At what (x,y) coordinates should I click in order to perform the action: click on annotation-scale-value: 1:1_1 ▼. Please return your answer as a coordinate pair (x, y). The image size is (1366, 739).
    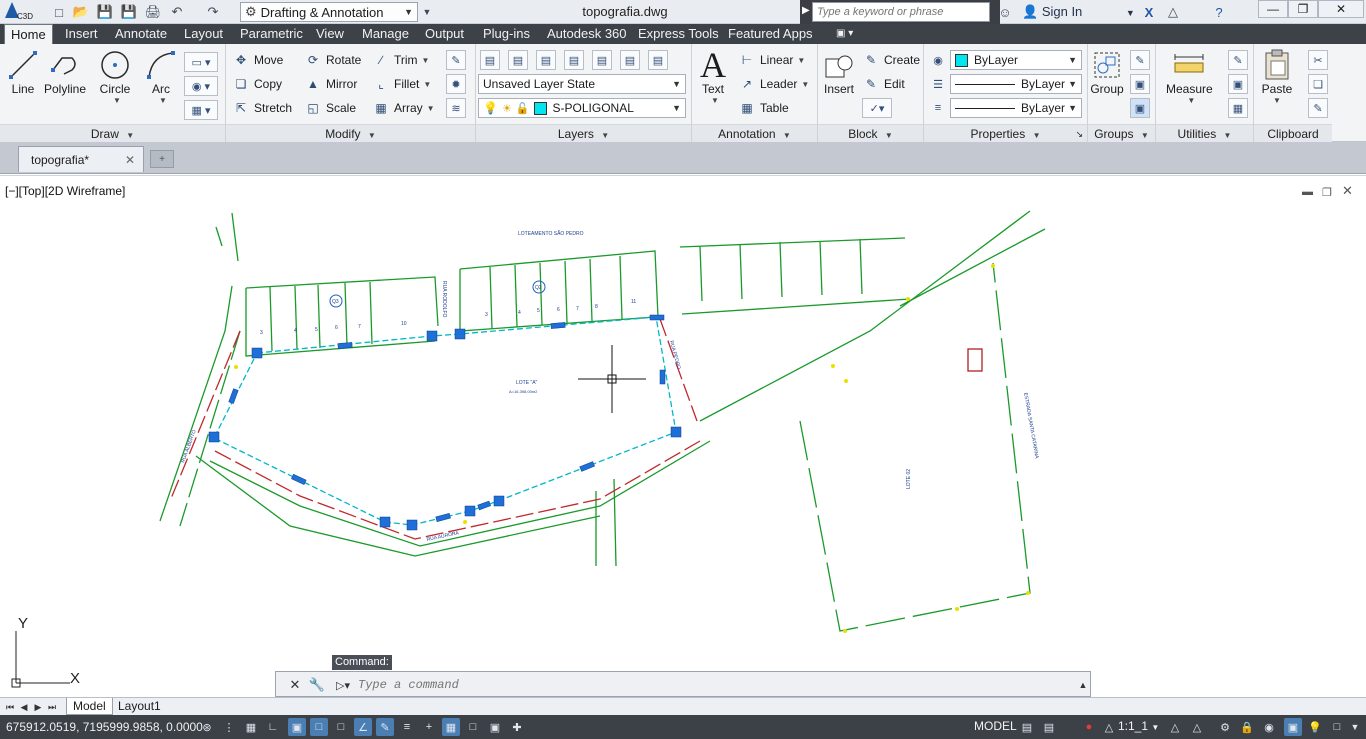
    Looking at the image, I should click on (1138, 726).